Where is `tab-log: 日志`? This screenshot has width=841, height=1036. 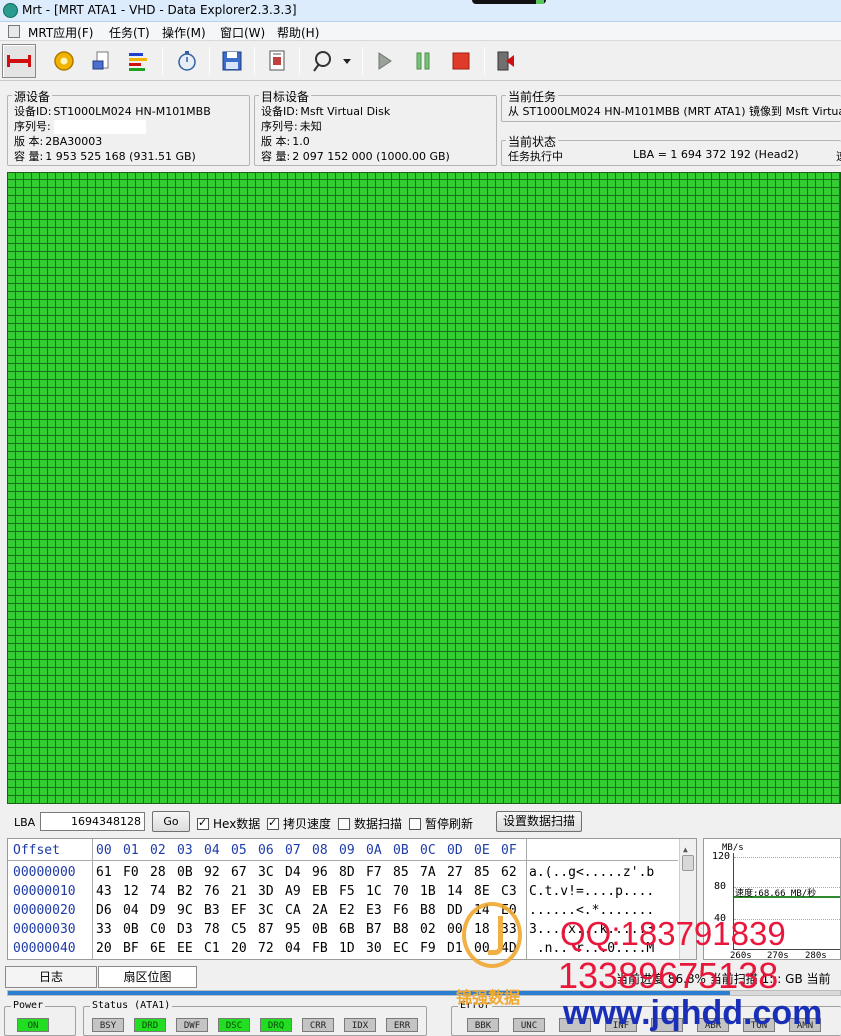
tab-log: 日志 is located at coordinates (51, 977).